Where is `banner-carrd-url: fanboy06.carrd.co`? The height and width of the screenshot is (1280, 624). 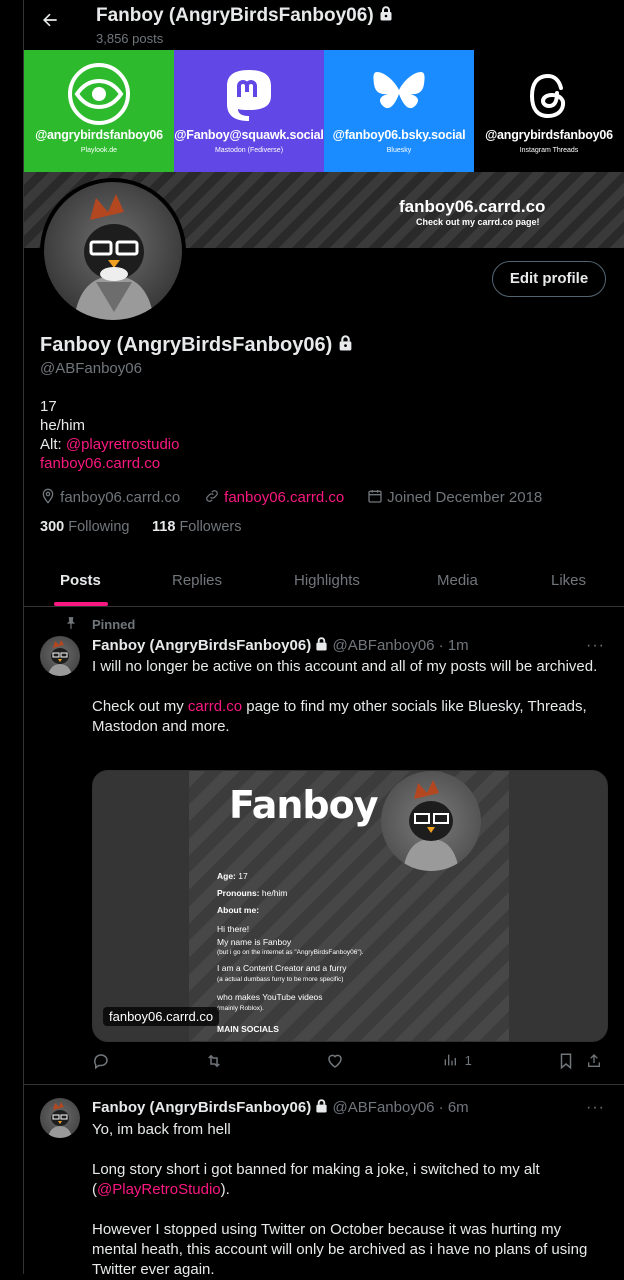 banner-carrd-url: fanboy06.carrd.co is located at coordinates (472, 206).